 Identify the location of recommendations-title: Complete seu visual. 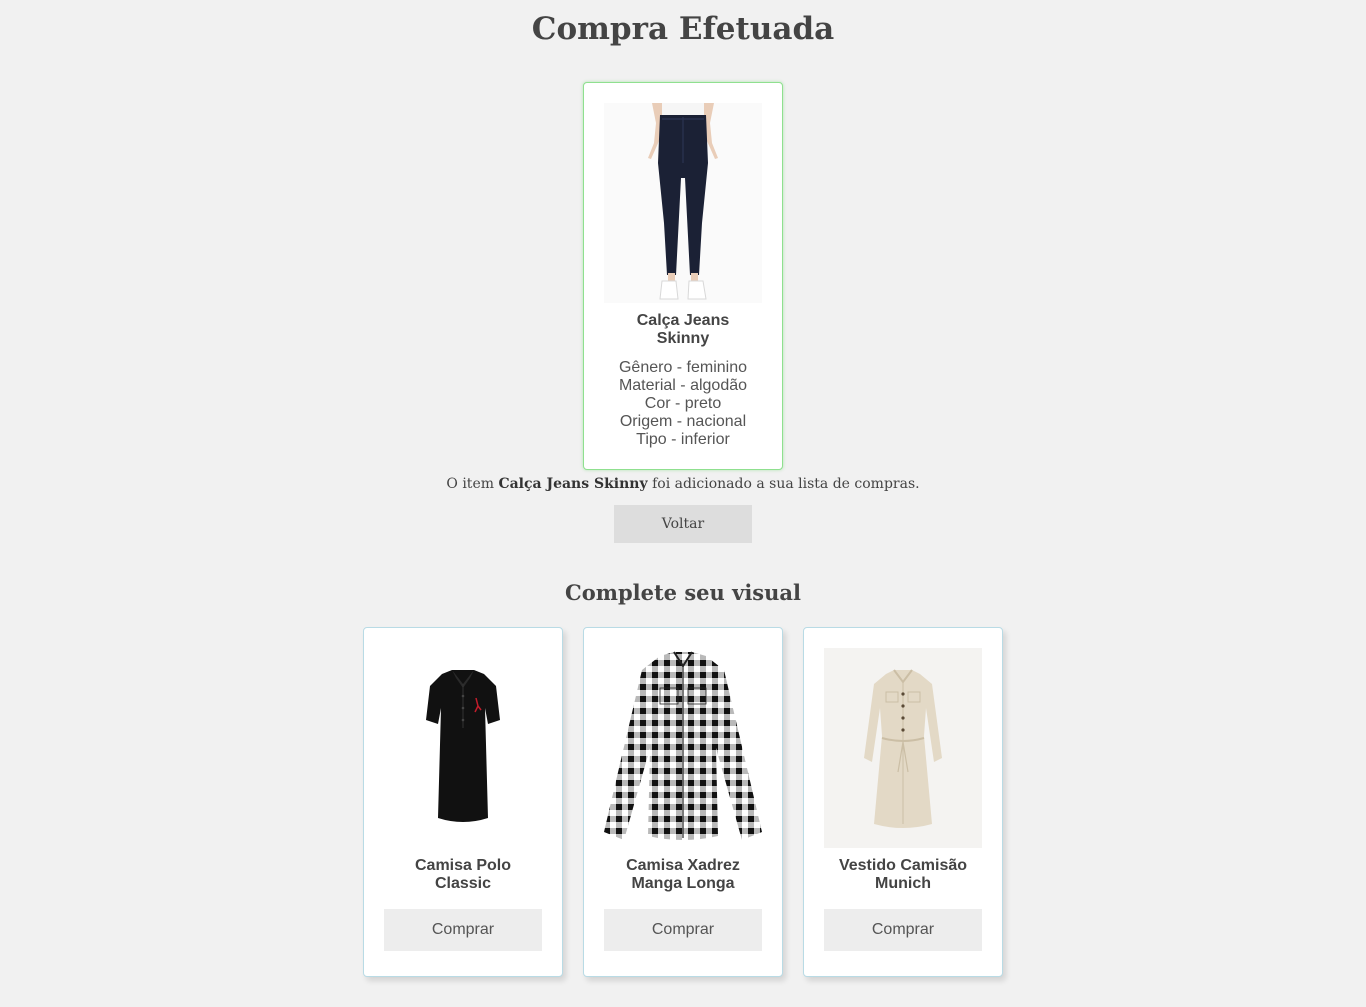
(683, 592).